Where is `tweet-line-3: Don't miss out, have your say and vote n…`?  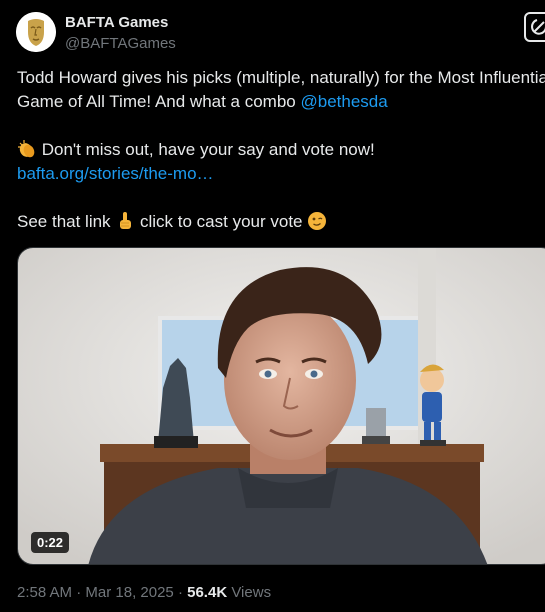 tweet-line-3: Don't miss out, have your say and vote n… is located at coordinates (281, 150).